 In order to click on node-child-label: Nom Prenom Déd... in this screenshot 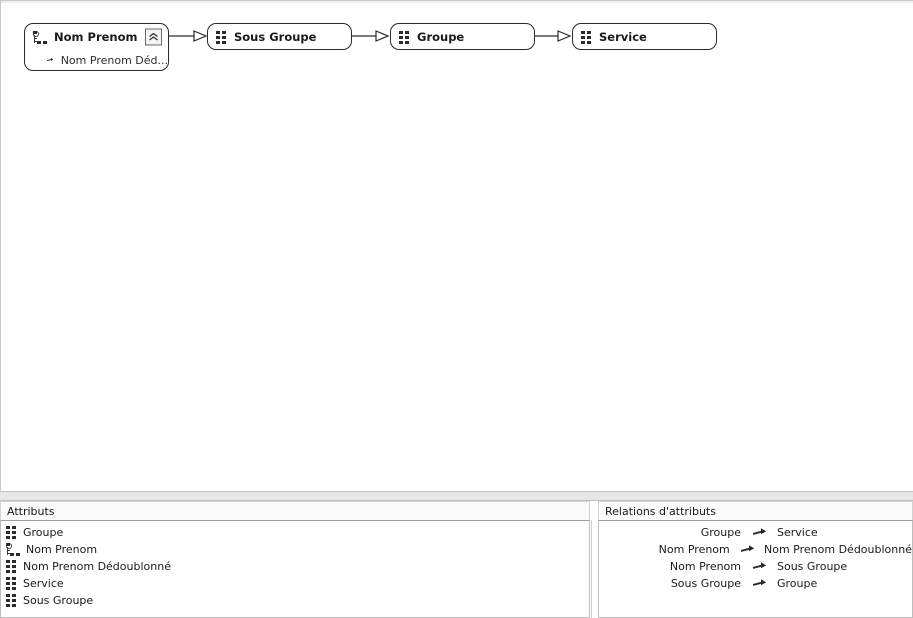, I will do `click(114, 60)`.